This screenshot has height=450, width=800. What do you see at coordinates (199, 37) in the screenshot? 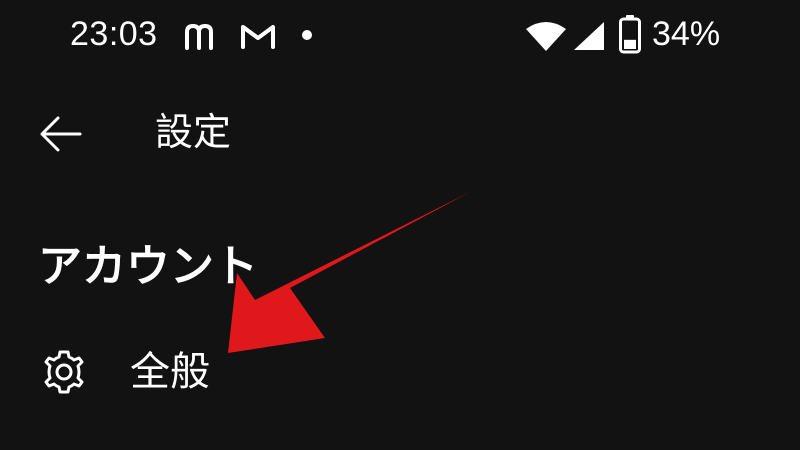
I see `m-app-icon` at bounding box center [199, 37].